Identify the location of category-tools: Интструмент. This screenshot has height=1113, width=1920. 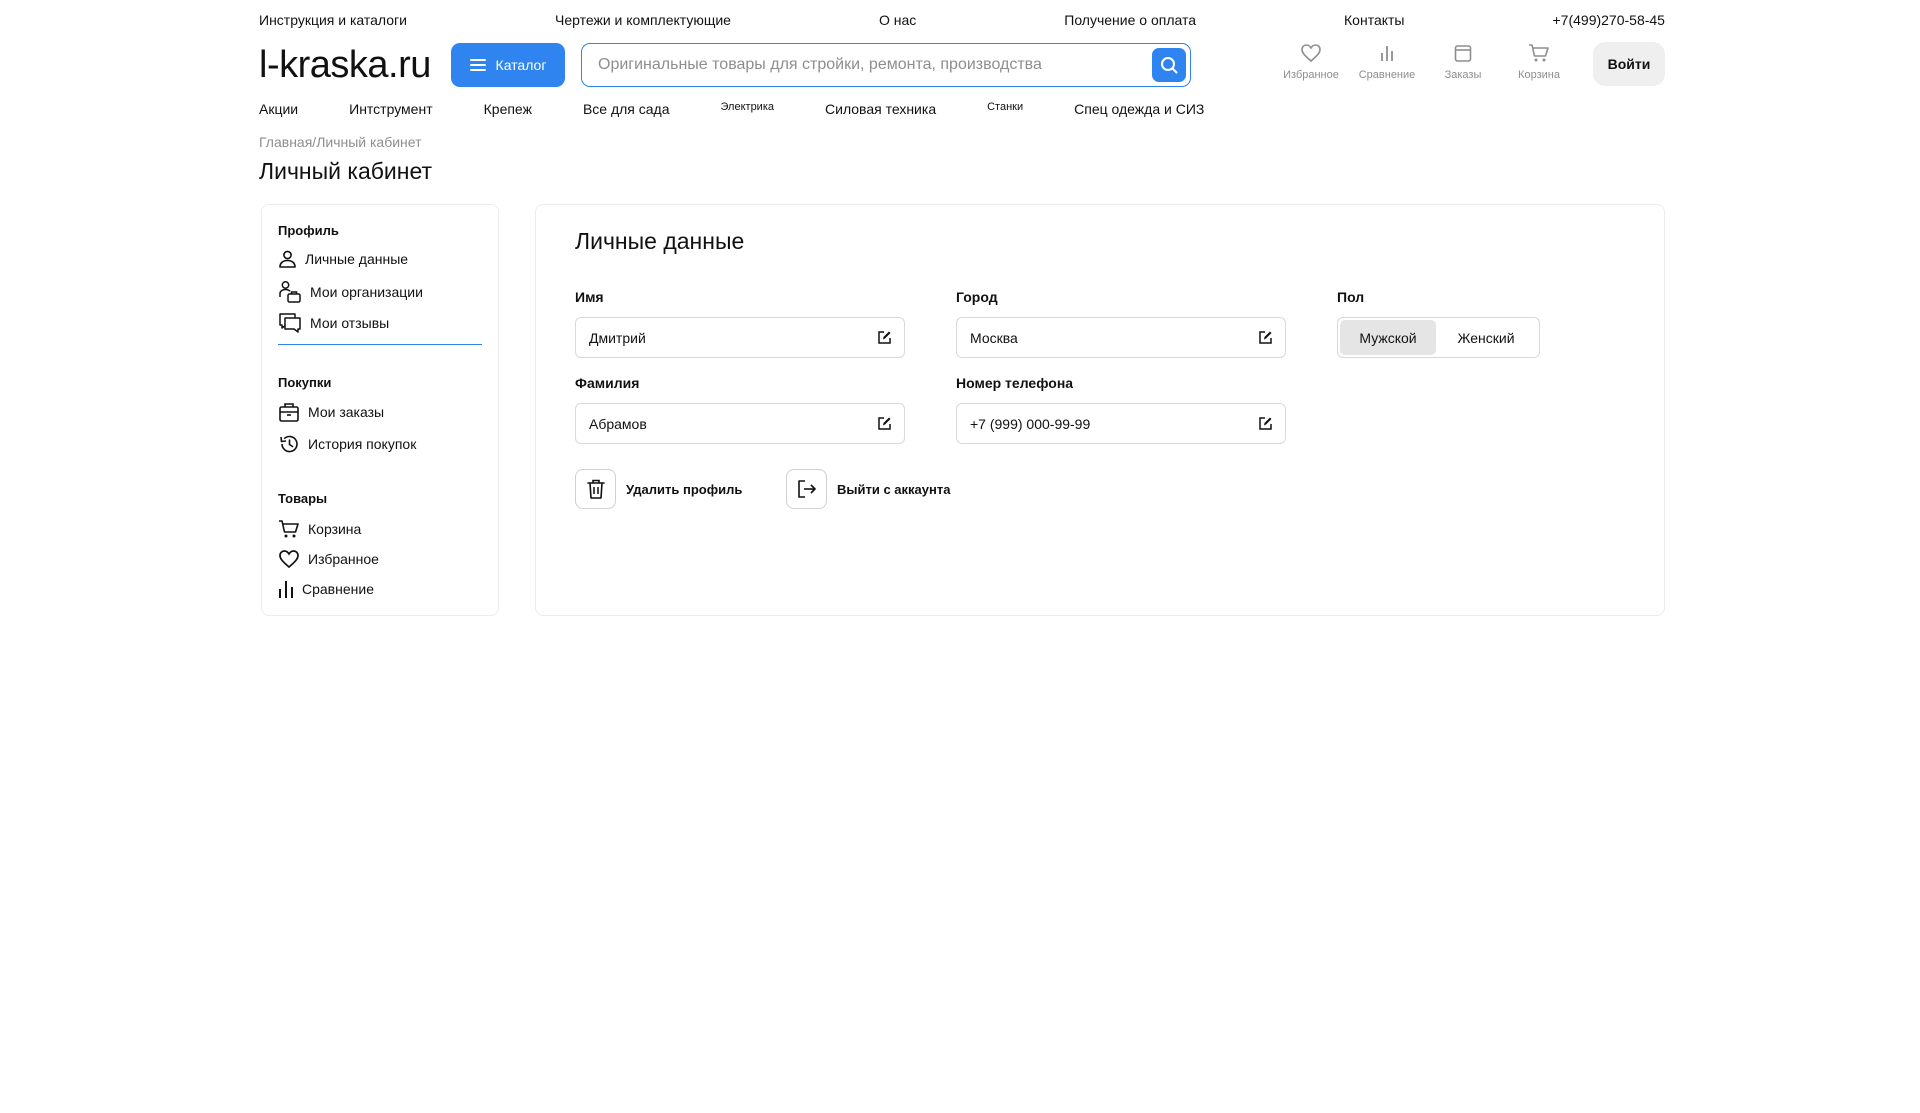
(391, 109).